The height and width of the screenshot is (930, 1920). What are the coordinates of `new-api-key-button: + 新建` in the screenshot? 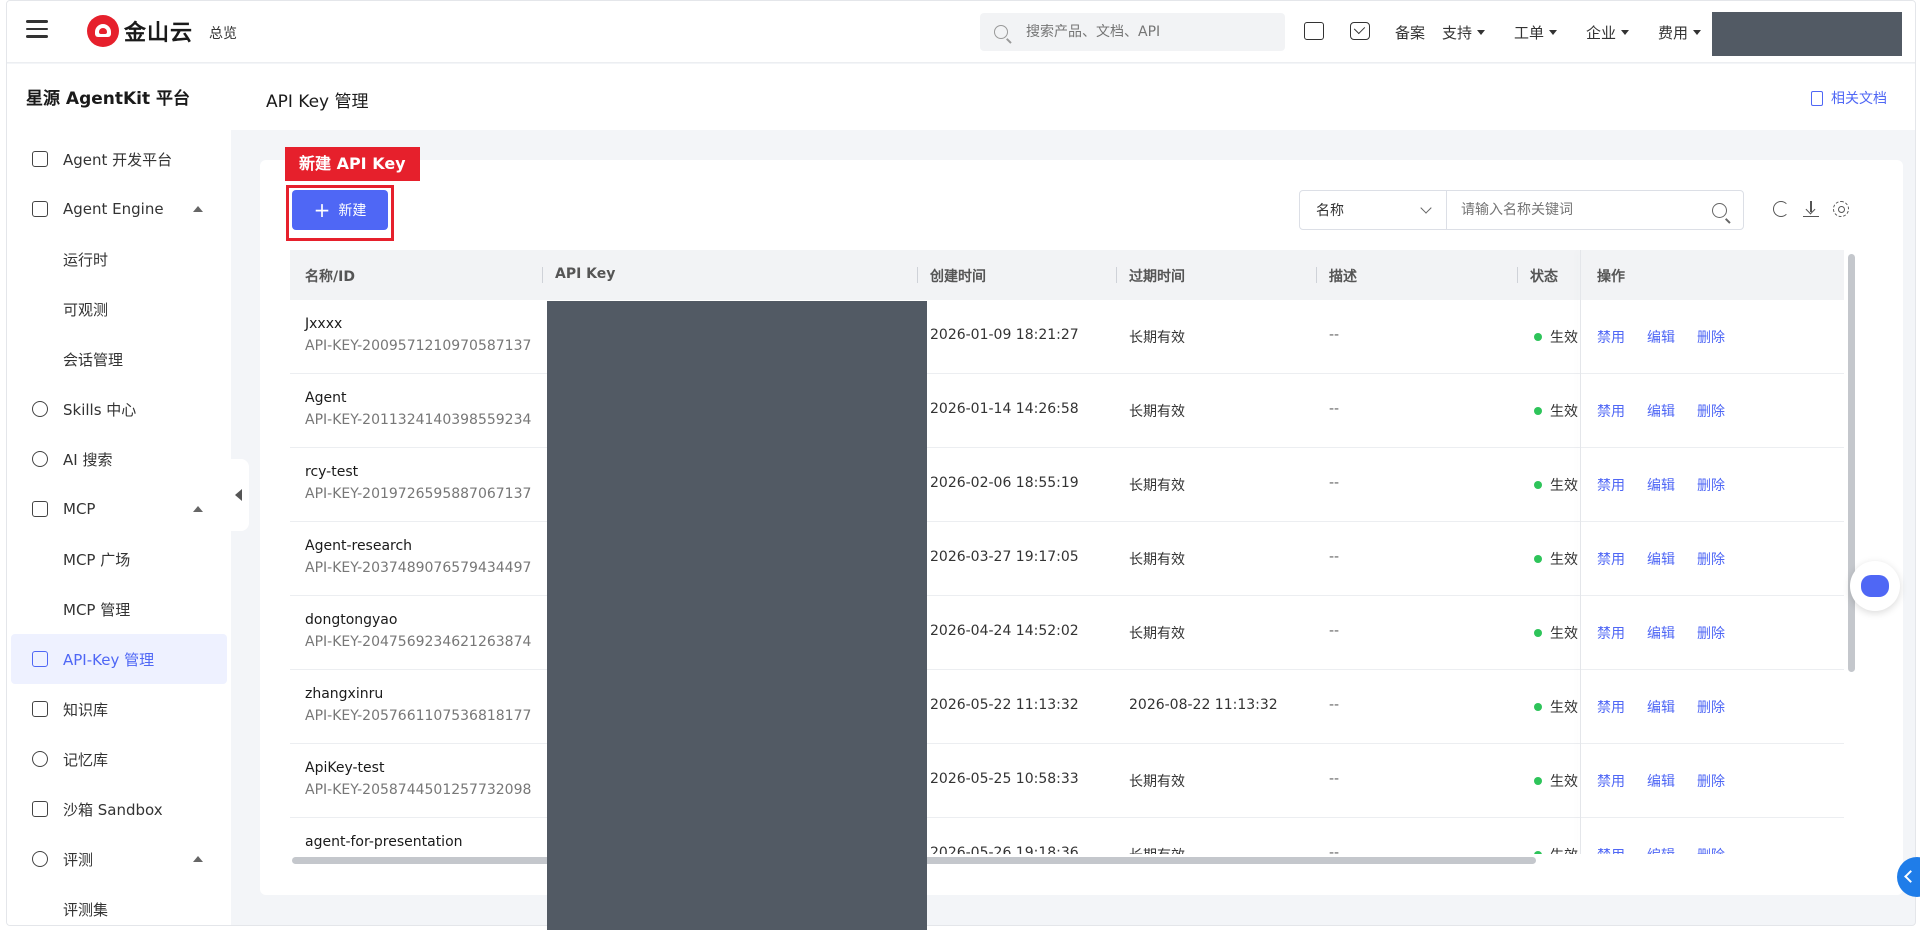 It's located at (340, 210).